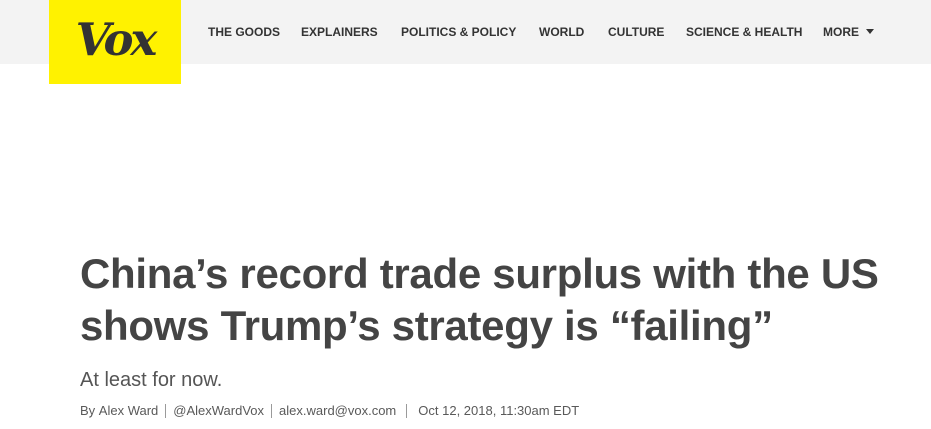 Image resolution: width=931 pixels, height=429 pixels. What do you see at coordinates (426, 325) in the screenshot?
I see `headline-line-2: shows Trump’s strategy is “failing”` at bounding box center [426, 325].